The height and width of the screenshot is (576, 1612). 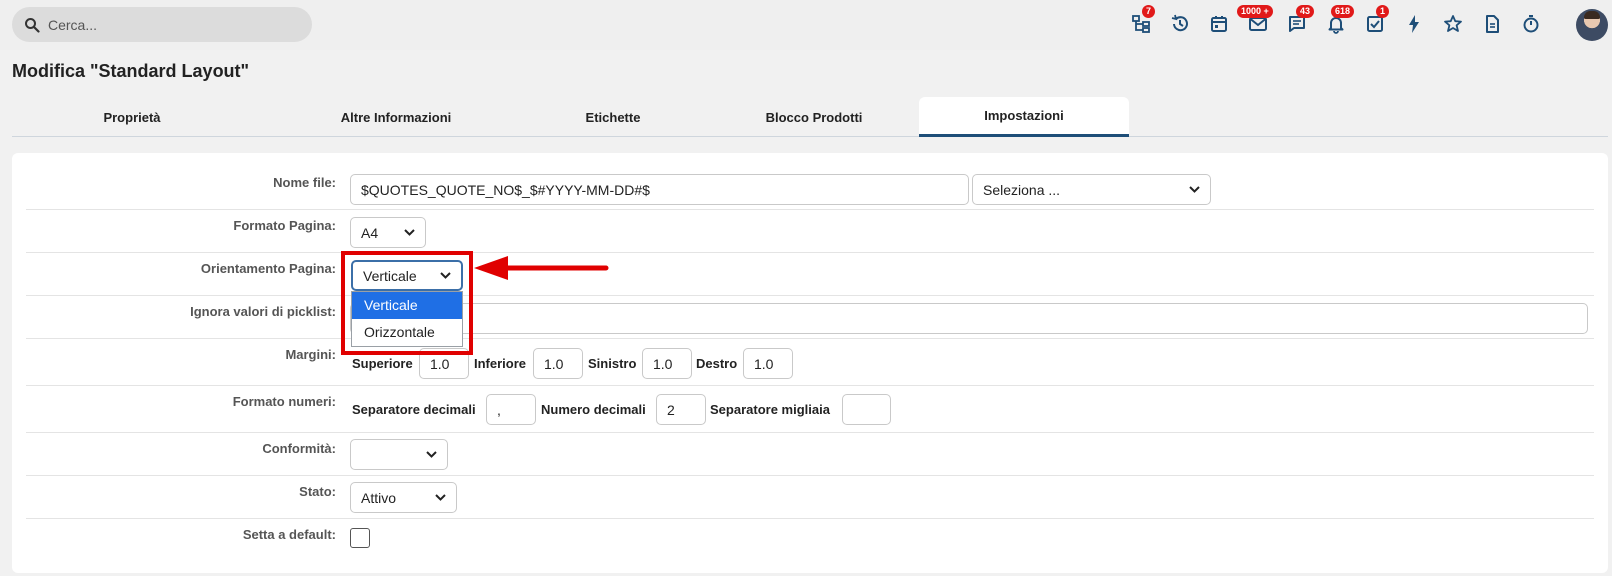 What do you see at coordinates (263, 311) in the screenshot?
I see `ignora-label: Ignora valori di picklist:` at bounding box center [263, 311].